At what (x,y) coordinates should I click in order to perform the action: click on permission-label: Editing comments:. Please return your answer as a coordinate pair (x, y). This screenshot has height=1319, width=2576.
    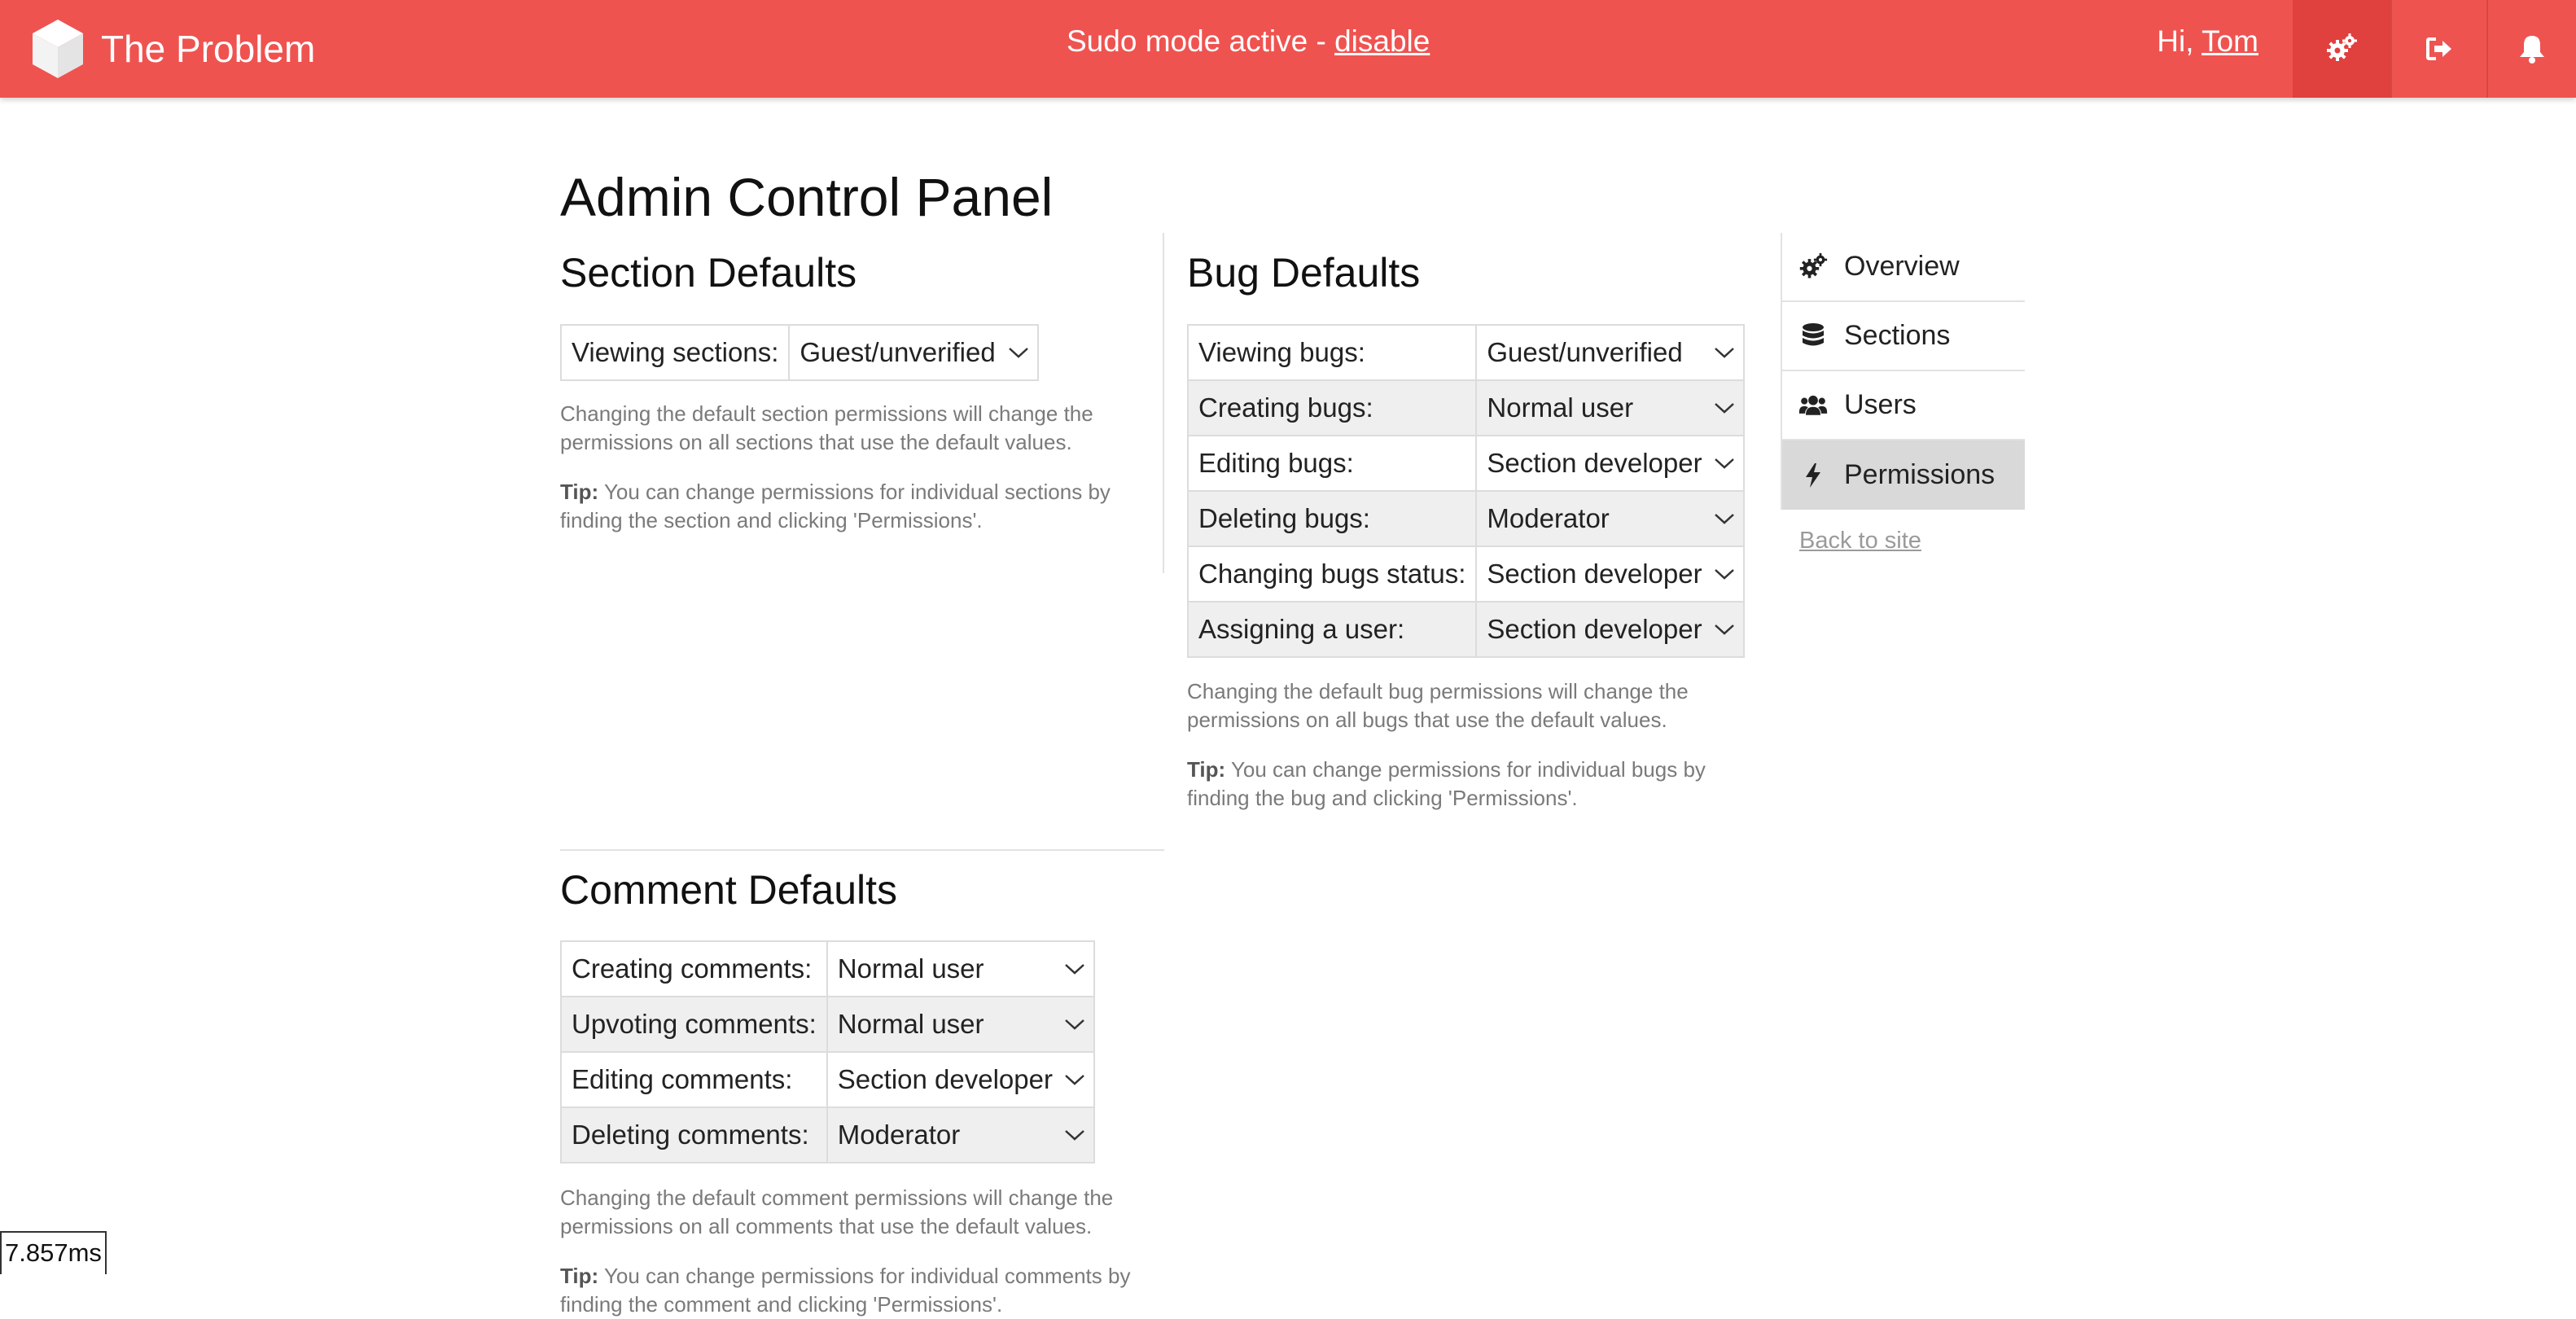
    Looking at the image, I should click on (694, 1079).